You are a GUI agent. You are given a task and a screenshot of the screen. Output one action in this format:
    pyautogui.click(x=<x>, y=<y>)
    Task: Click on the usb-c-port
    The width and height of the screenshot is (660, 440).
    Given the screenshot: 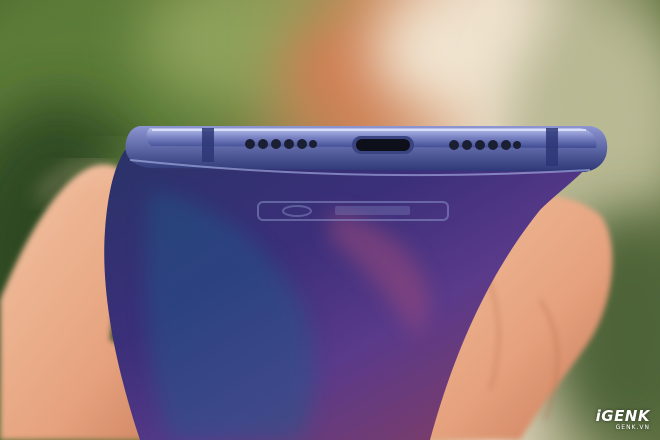 What is the action you would take?
    pyautogui.click(x=383, y=145)
    